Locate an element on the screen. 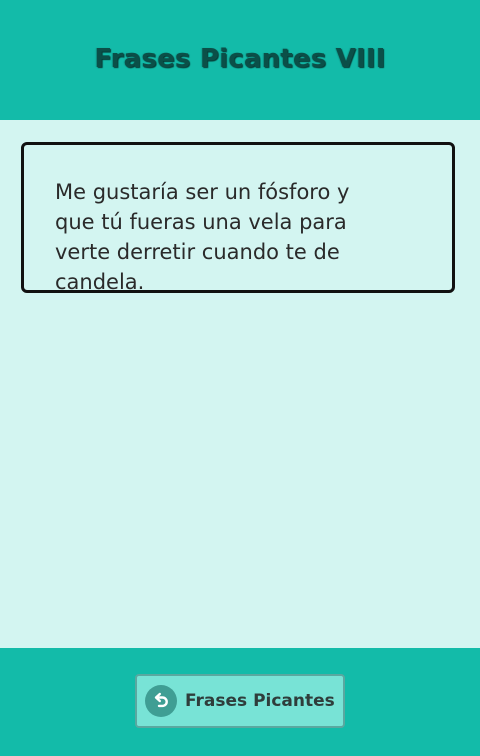 The image size is (480, 756). back-to-phrases-button: Frases Picantes is located at coordinates (240, 701).